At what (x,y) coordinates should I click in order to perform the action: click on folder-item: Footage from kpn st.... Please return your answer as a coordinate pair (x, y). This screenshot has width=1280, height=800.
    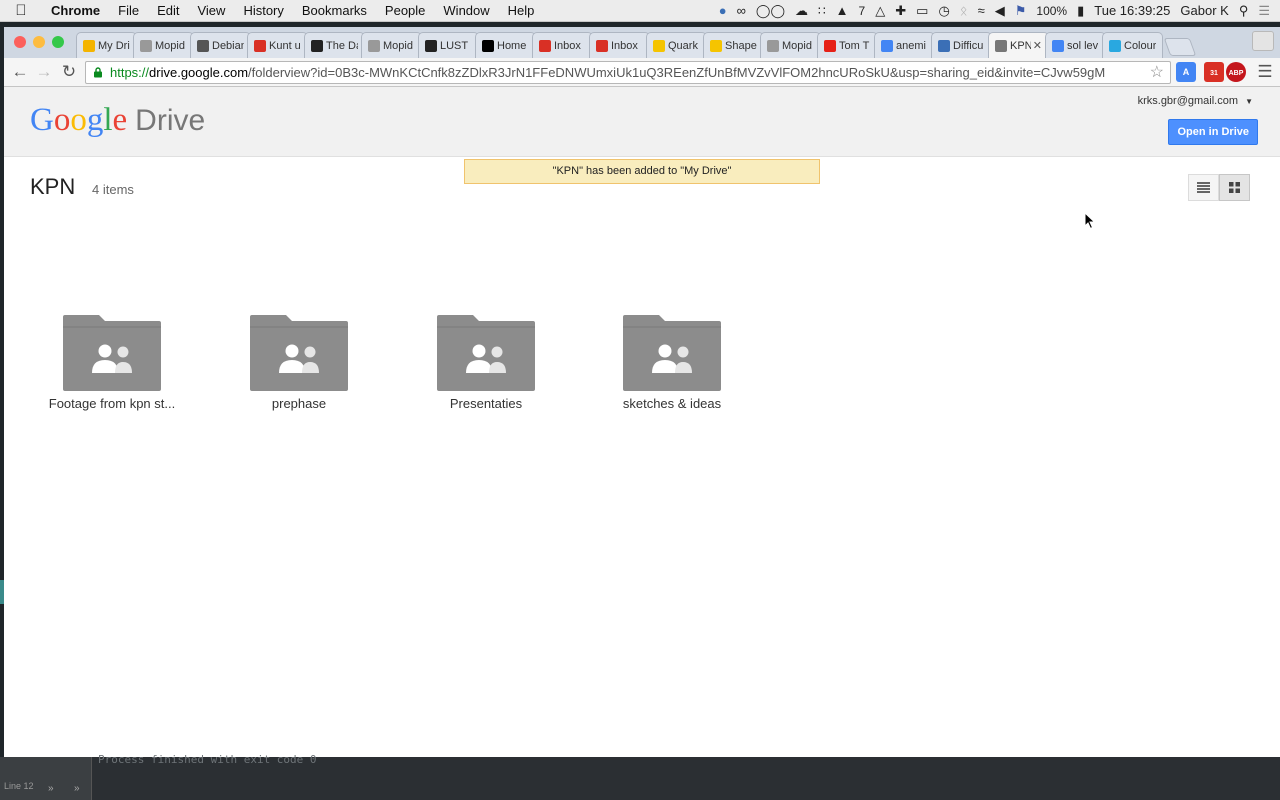
    Looking at the image, I should click on (112, 363).